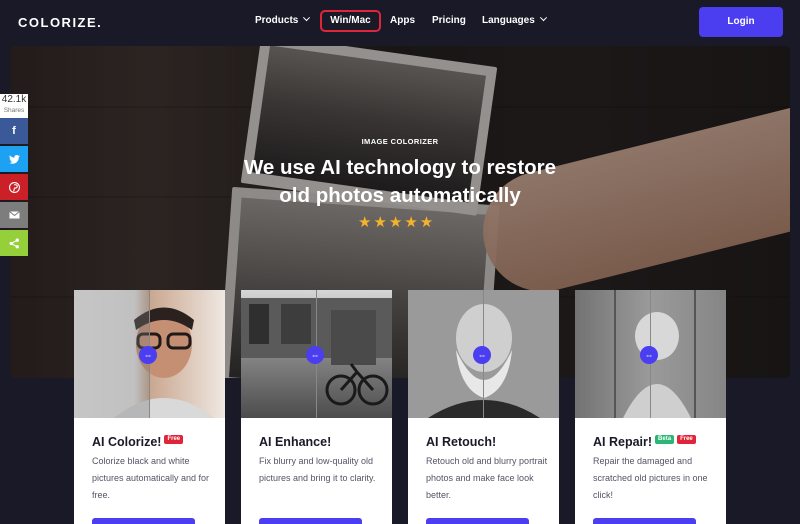 This screenshot has width=800, height=524. What do you see at coordinates (14, 110) in the screenshot?
I see `share-count-label: Shares` at bounding box center [14, 110].